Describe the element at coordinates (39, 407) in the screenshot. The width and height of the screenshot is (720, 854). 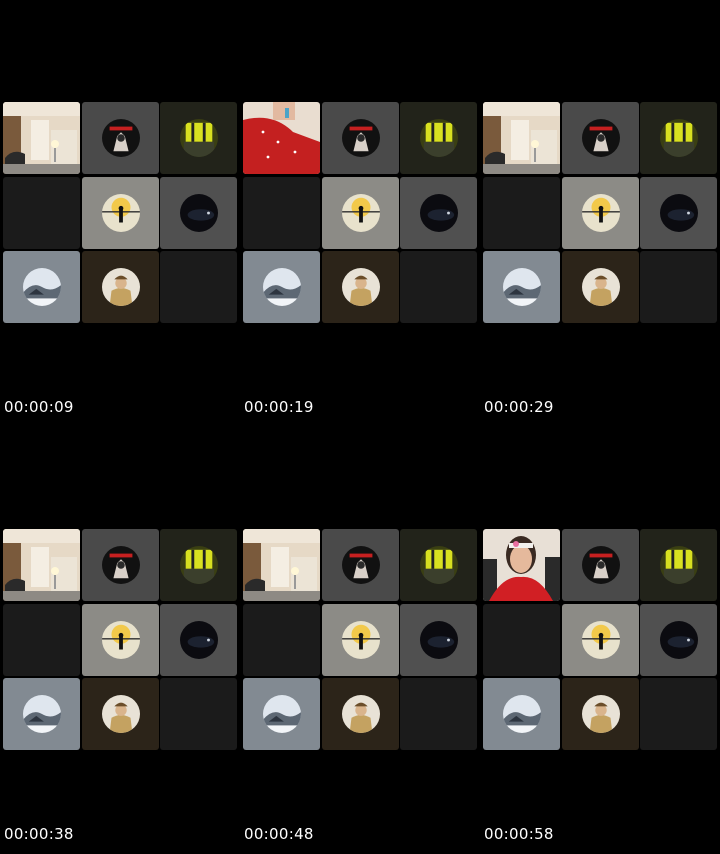
I see `timestamp: 00:00:09` at that location.